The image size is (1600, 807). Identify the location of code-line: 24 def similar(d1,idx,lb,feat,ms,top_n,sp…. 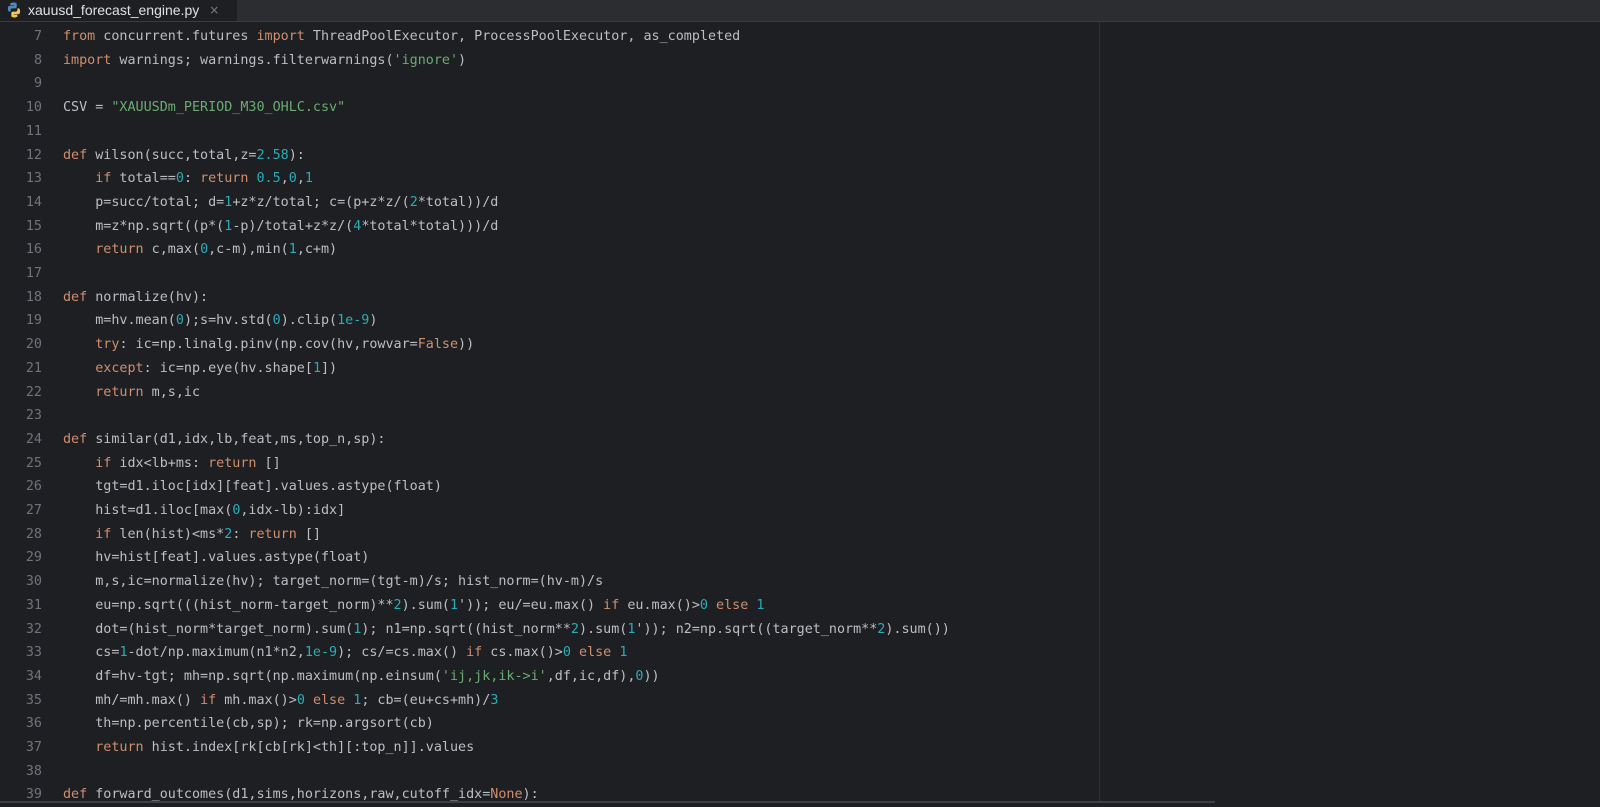
(800, 440).